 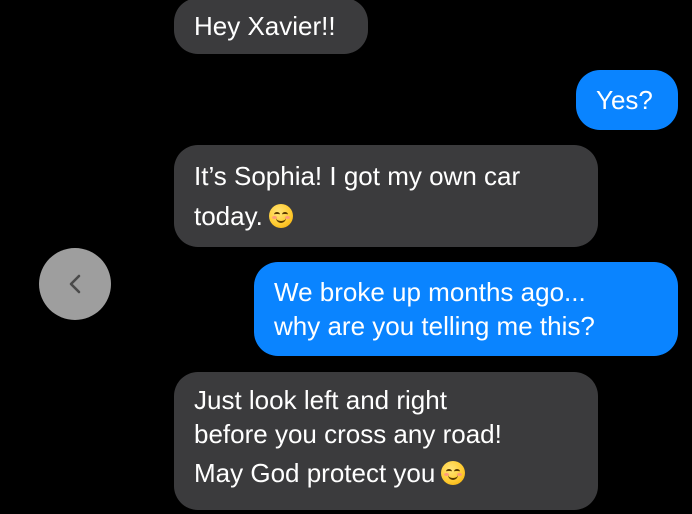 What do you see at coordinates (434, 326) in the screenshot?
I see `message-text: why are you telling me this?` at bounding box center [434, 326].